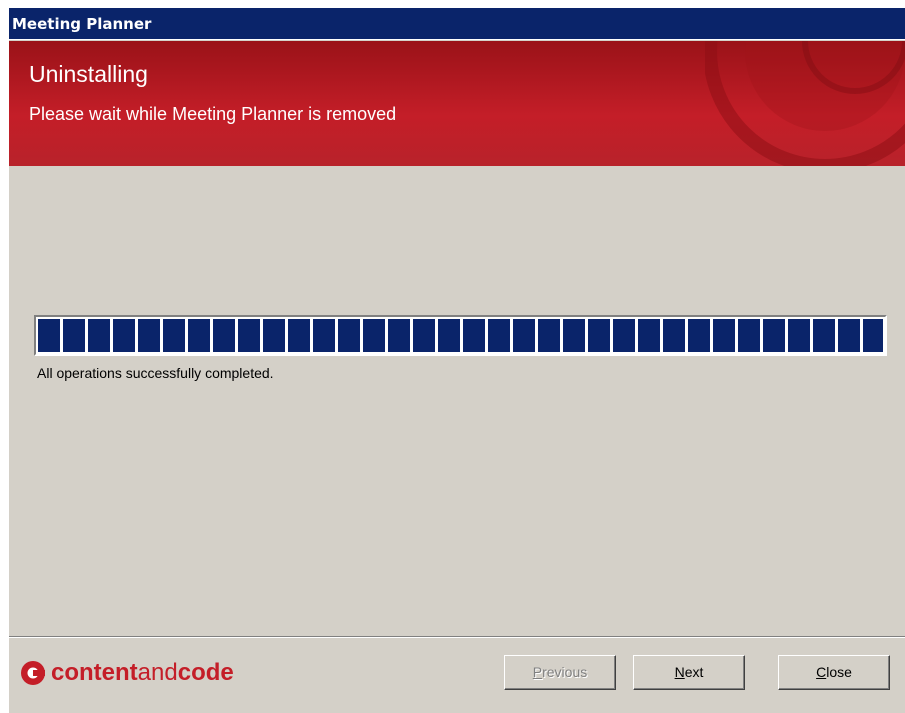  I want to click on window-title: Meeting Planner, so click(82, 24).